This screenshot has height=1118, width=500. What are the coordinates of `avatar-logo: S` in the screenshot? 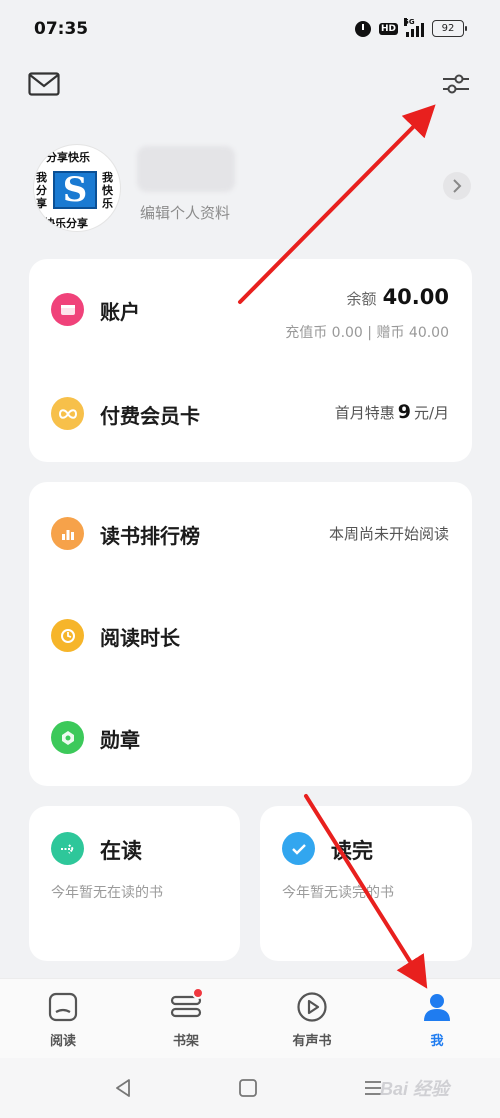 It's located at (75, 190).